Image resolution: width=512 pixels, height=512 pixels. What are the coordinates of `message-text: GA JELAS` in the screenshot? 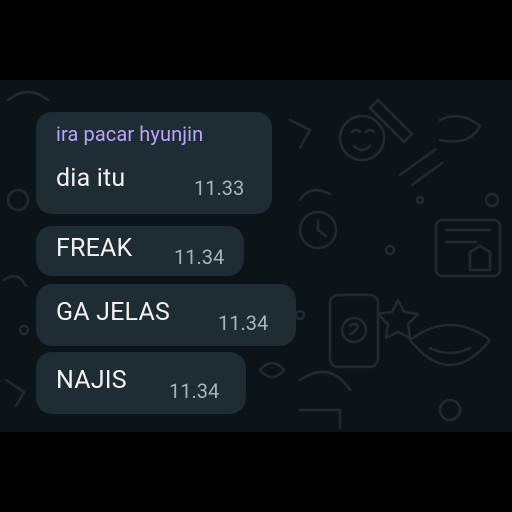 It's located at (113, 312).